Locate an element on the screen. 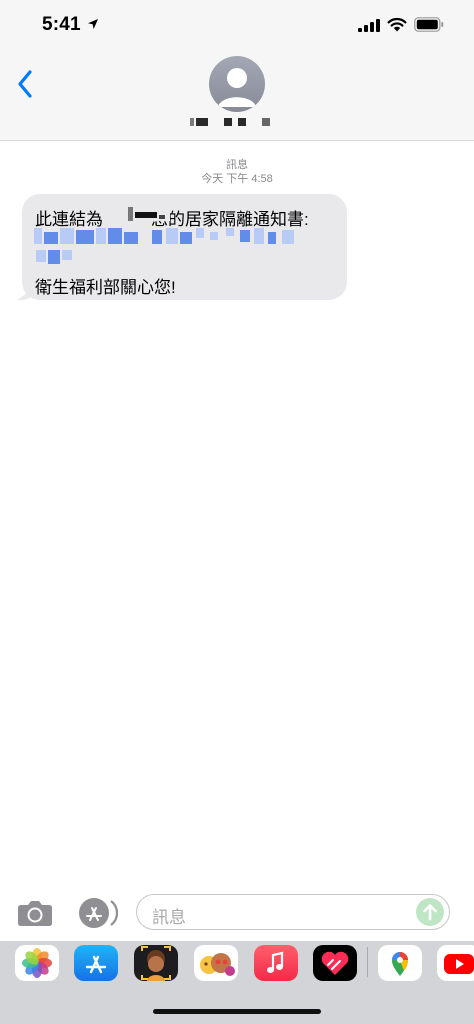 This screenshot has height=1024, width=474. cellular-signal-icon is located at coordinates (369, 25).